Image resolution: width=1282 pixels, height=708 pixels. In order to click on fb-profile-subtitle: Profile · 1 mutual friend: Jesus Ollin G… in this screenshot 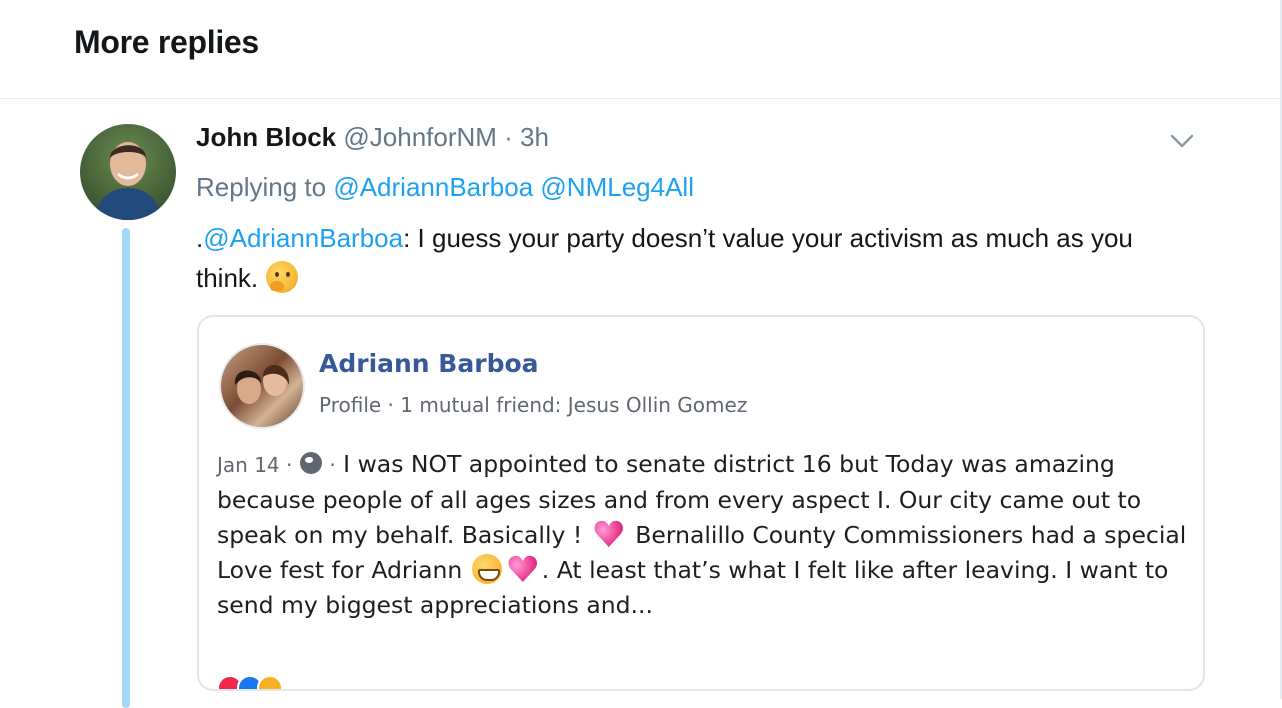, I will do `click(533, 405)`.